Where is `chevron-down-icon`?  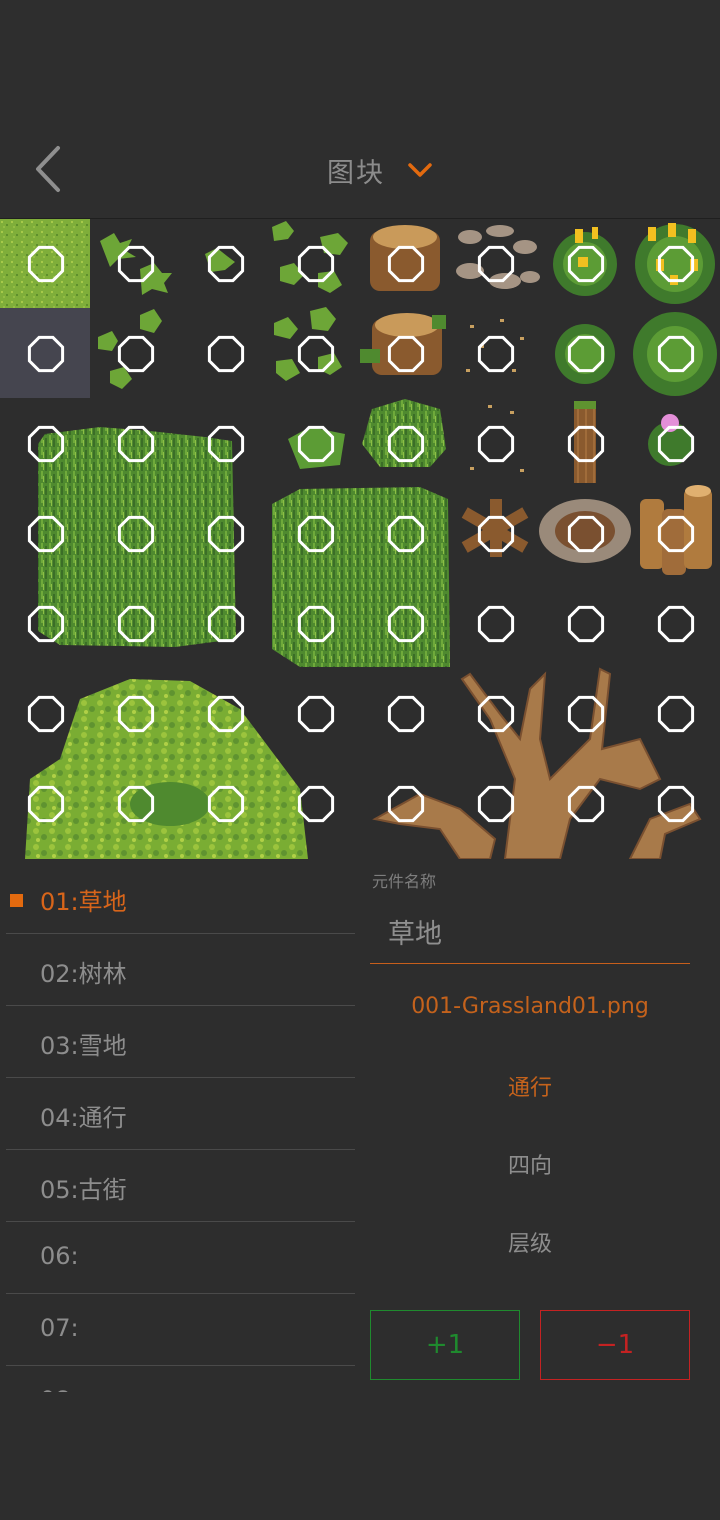 chevron-down-icon is located at coordinates (420, 170).